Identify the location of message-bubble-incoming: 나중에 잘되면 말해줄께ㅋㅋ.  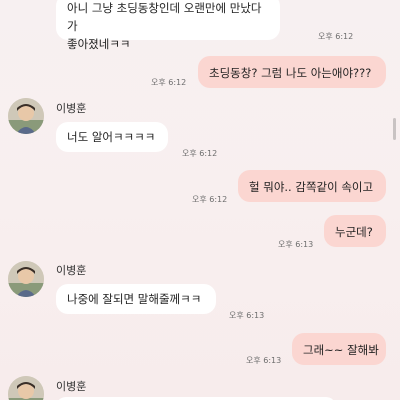
(136, 299).